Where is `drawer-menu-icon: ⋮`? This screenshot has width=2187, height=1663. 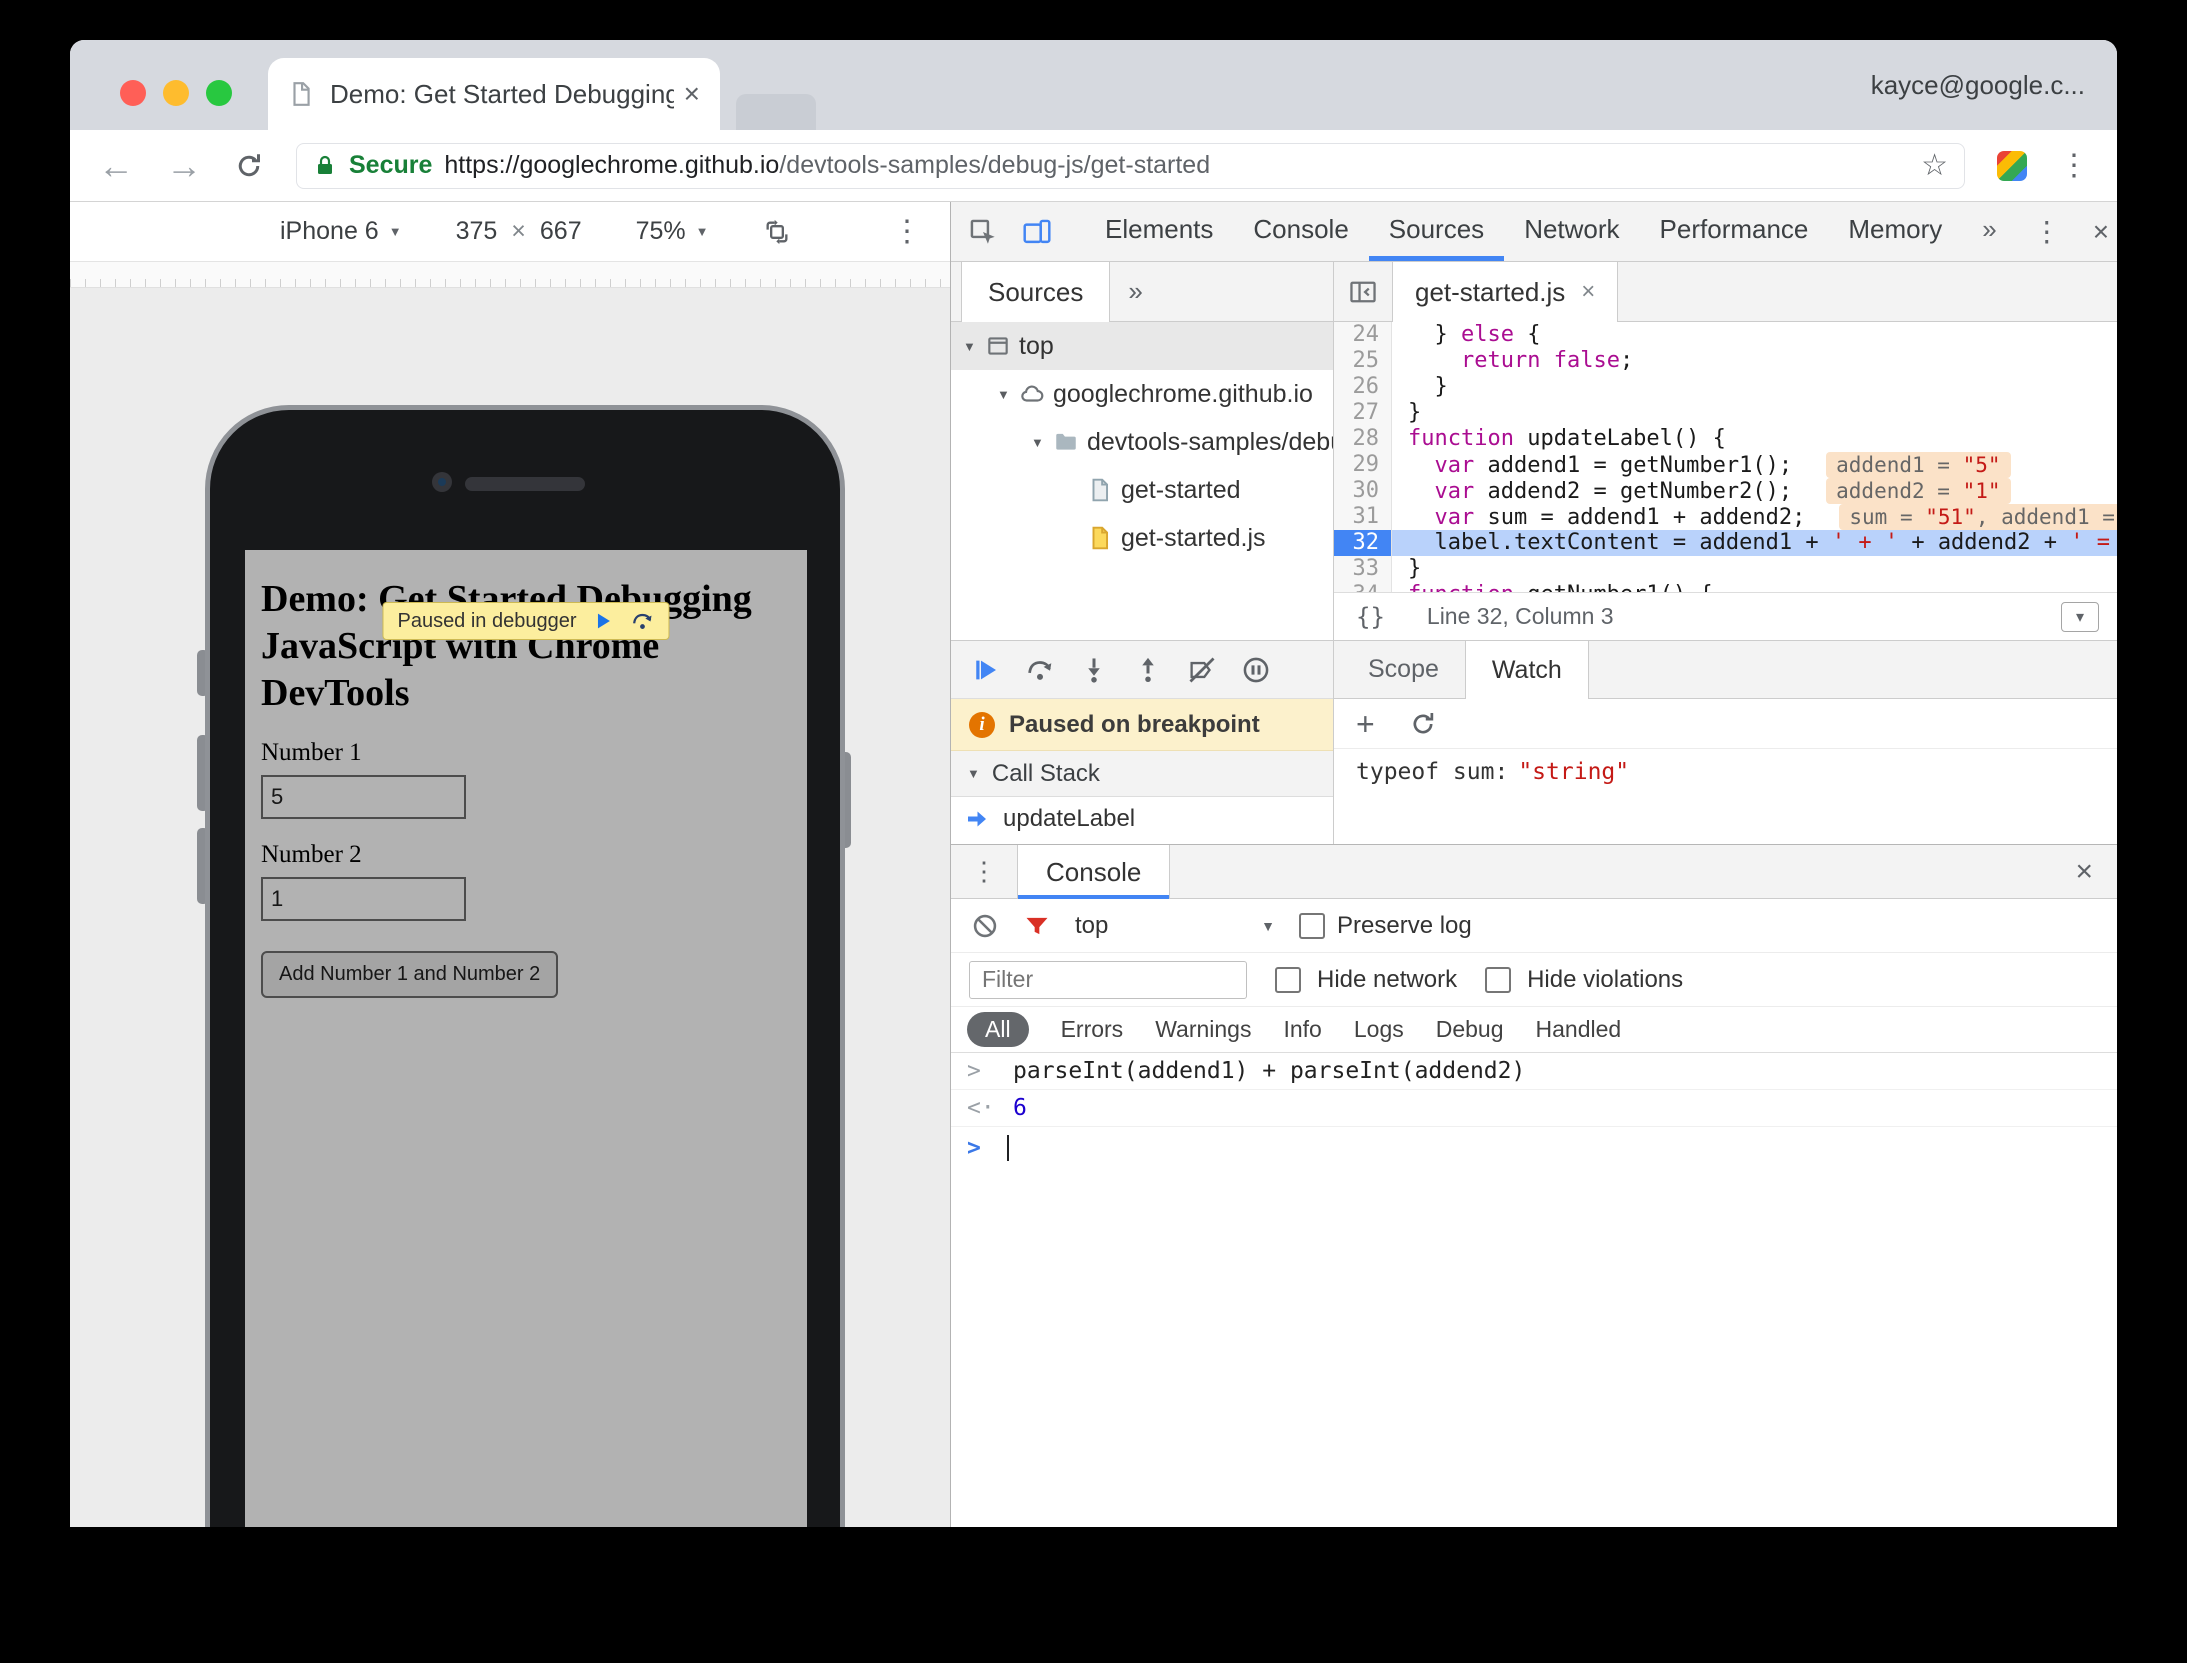
drawer-menu-icon: ⋮ is located at coordinates (984, 871).